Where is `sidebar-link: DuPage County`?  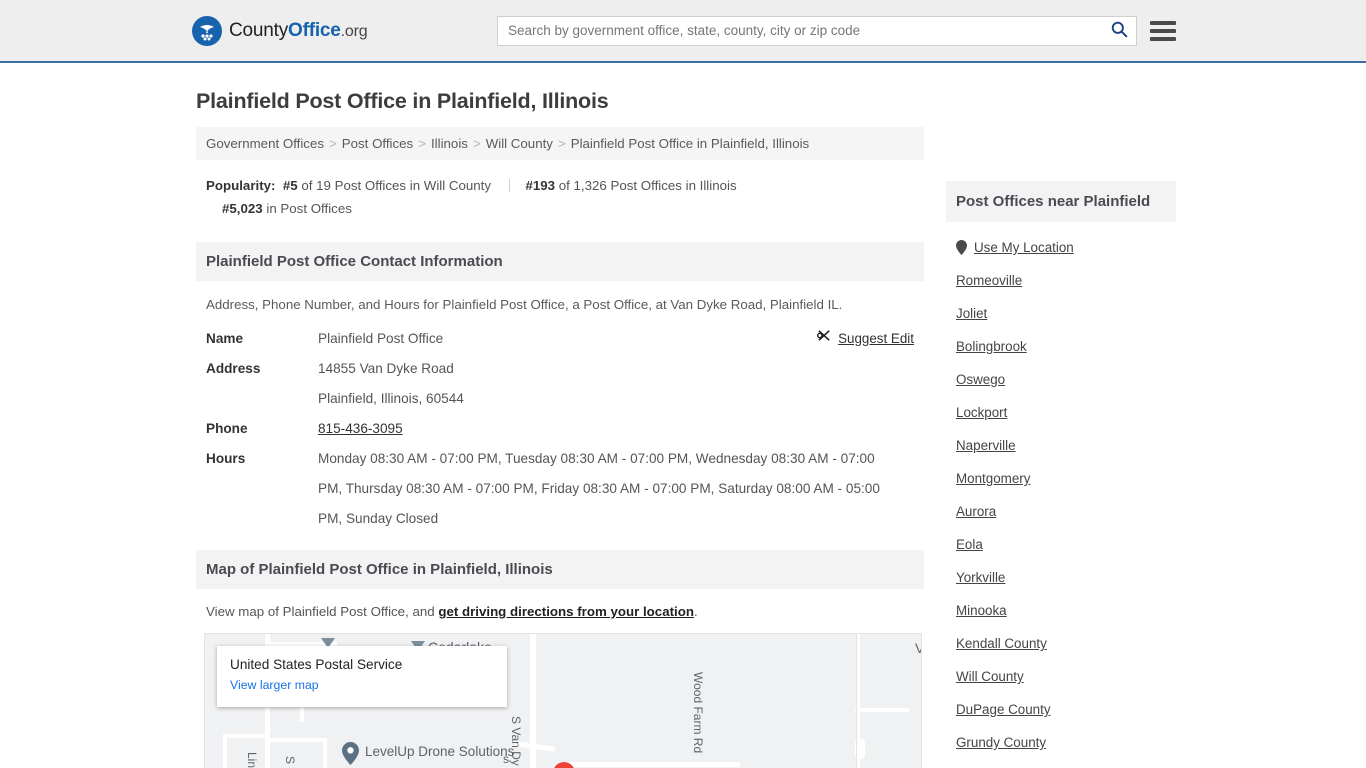 sidebar-link: DuPage County is located at coordinates (1003, 709).